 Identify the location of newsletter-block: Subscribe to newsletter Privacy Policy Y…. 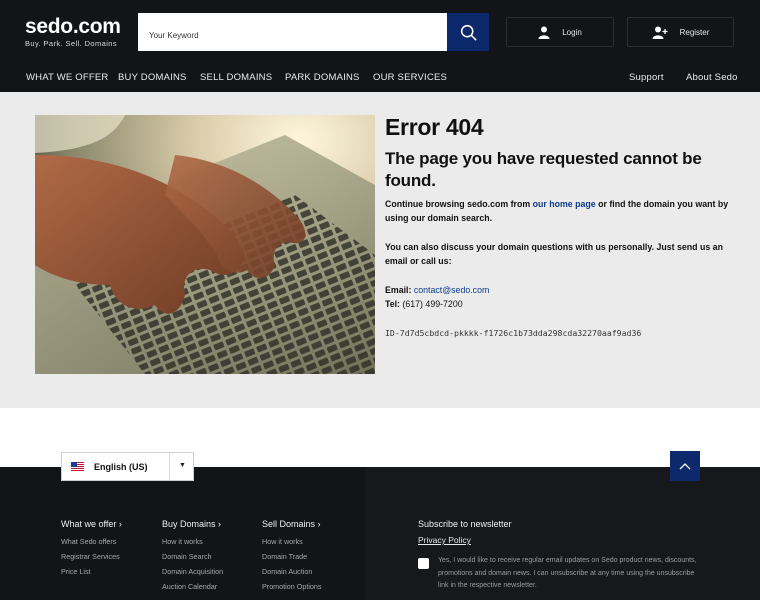
(568, 556).